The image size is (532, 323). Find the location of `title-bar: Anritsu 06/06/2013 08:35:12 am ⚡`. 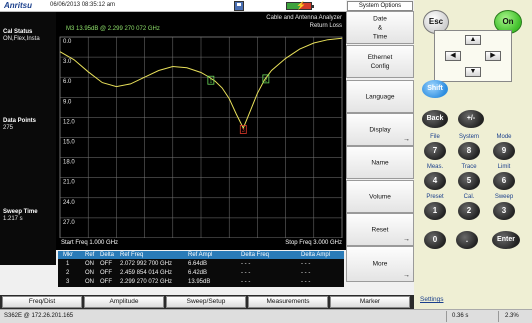

title-bar: Anritsu 06/06/2013 08:35:12 am ⚡ is located at coordinates (173, 6).